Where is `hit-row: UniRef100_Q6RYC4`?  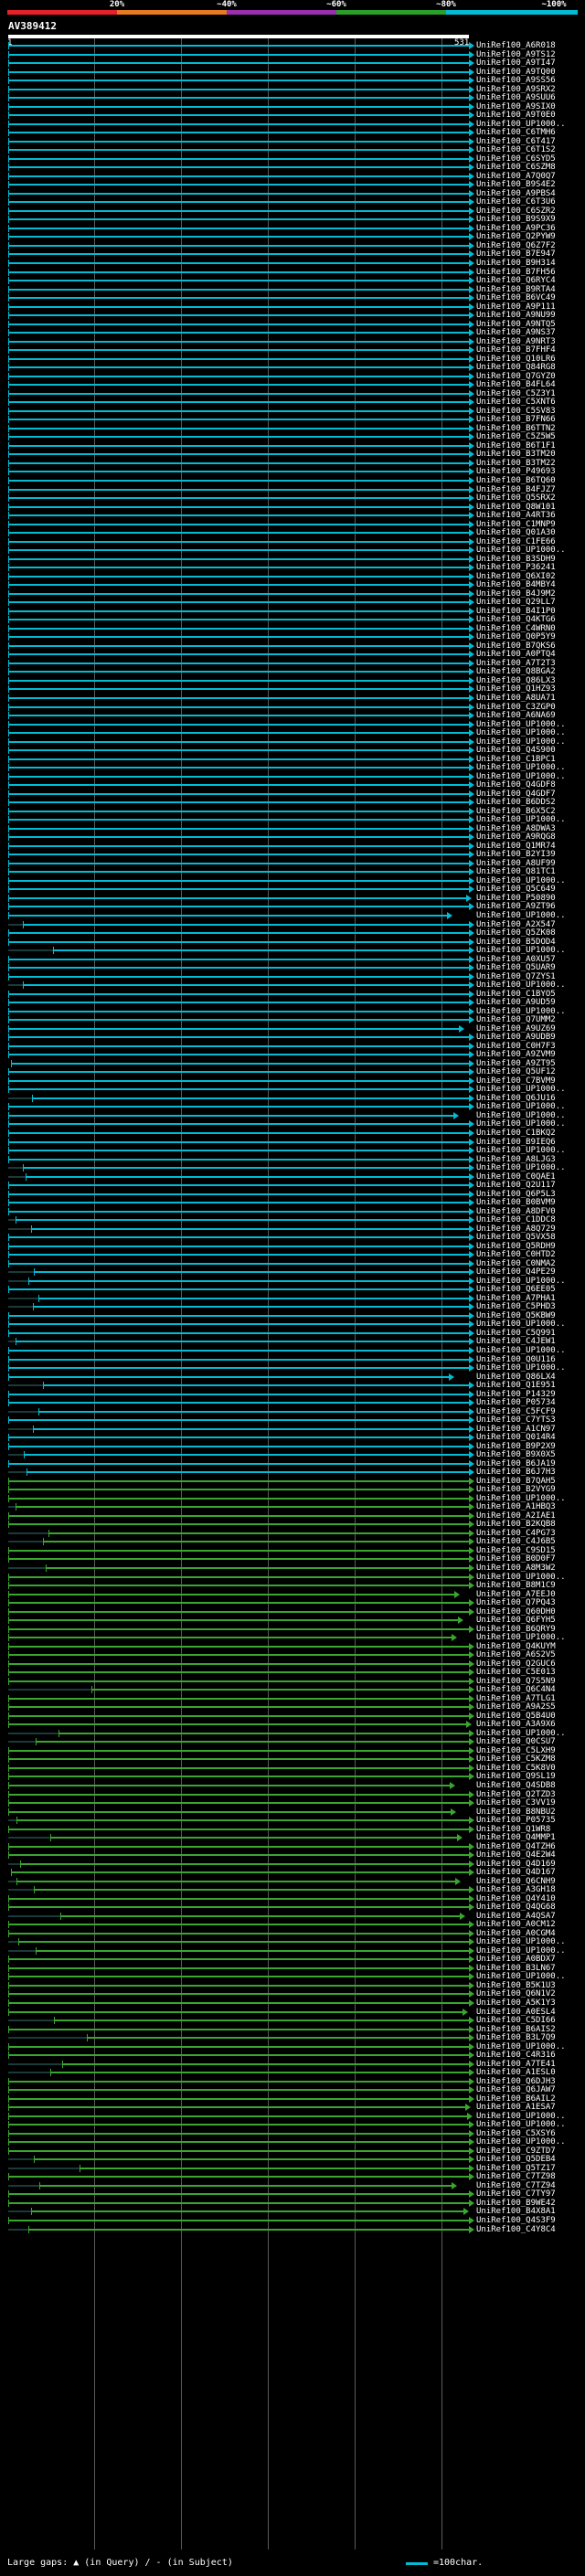 hit-row: UniRef100_Q6RYC4 is located at coordinates (293, 280).